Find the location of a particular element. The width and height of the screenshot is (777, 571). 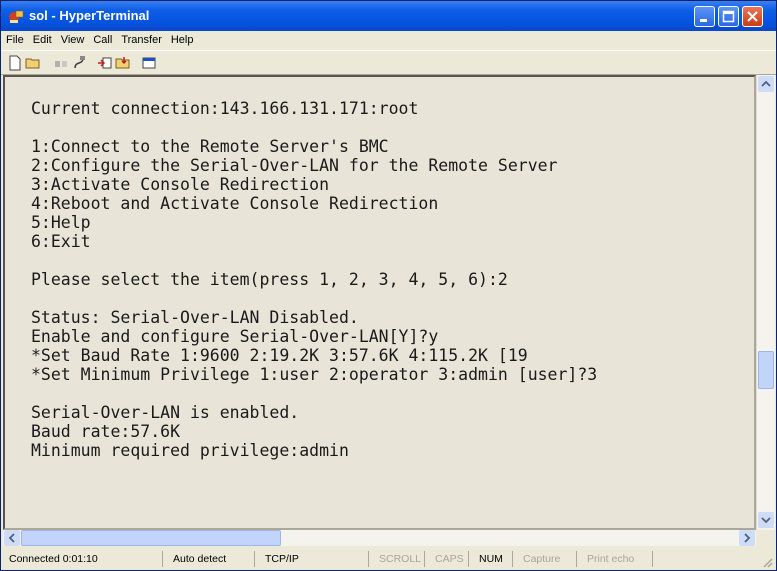

status-caps: CAPS is located at coordinates (449, 559).